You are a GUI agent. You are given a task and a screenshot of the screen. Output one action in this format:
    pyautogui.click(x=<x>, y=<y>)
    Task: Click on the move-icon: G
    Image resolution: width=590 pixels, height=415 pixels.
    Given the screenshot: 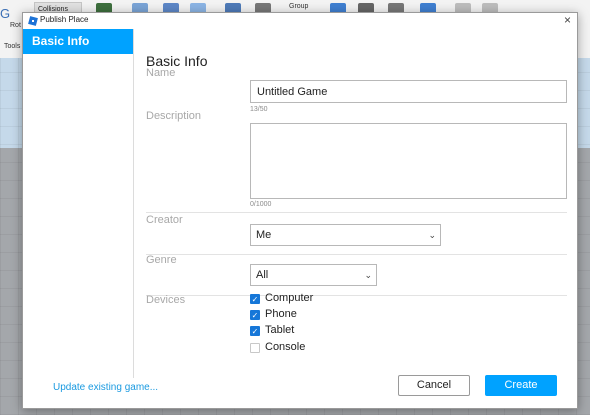 What is the action you would take?
    pyautogui.click(x=5, y=13)
    